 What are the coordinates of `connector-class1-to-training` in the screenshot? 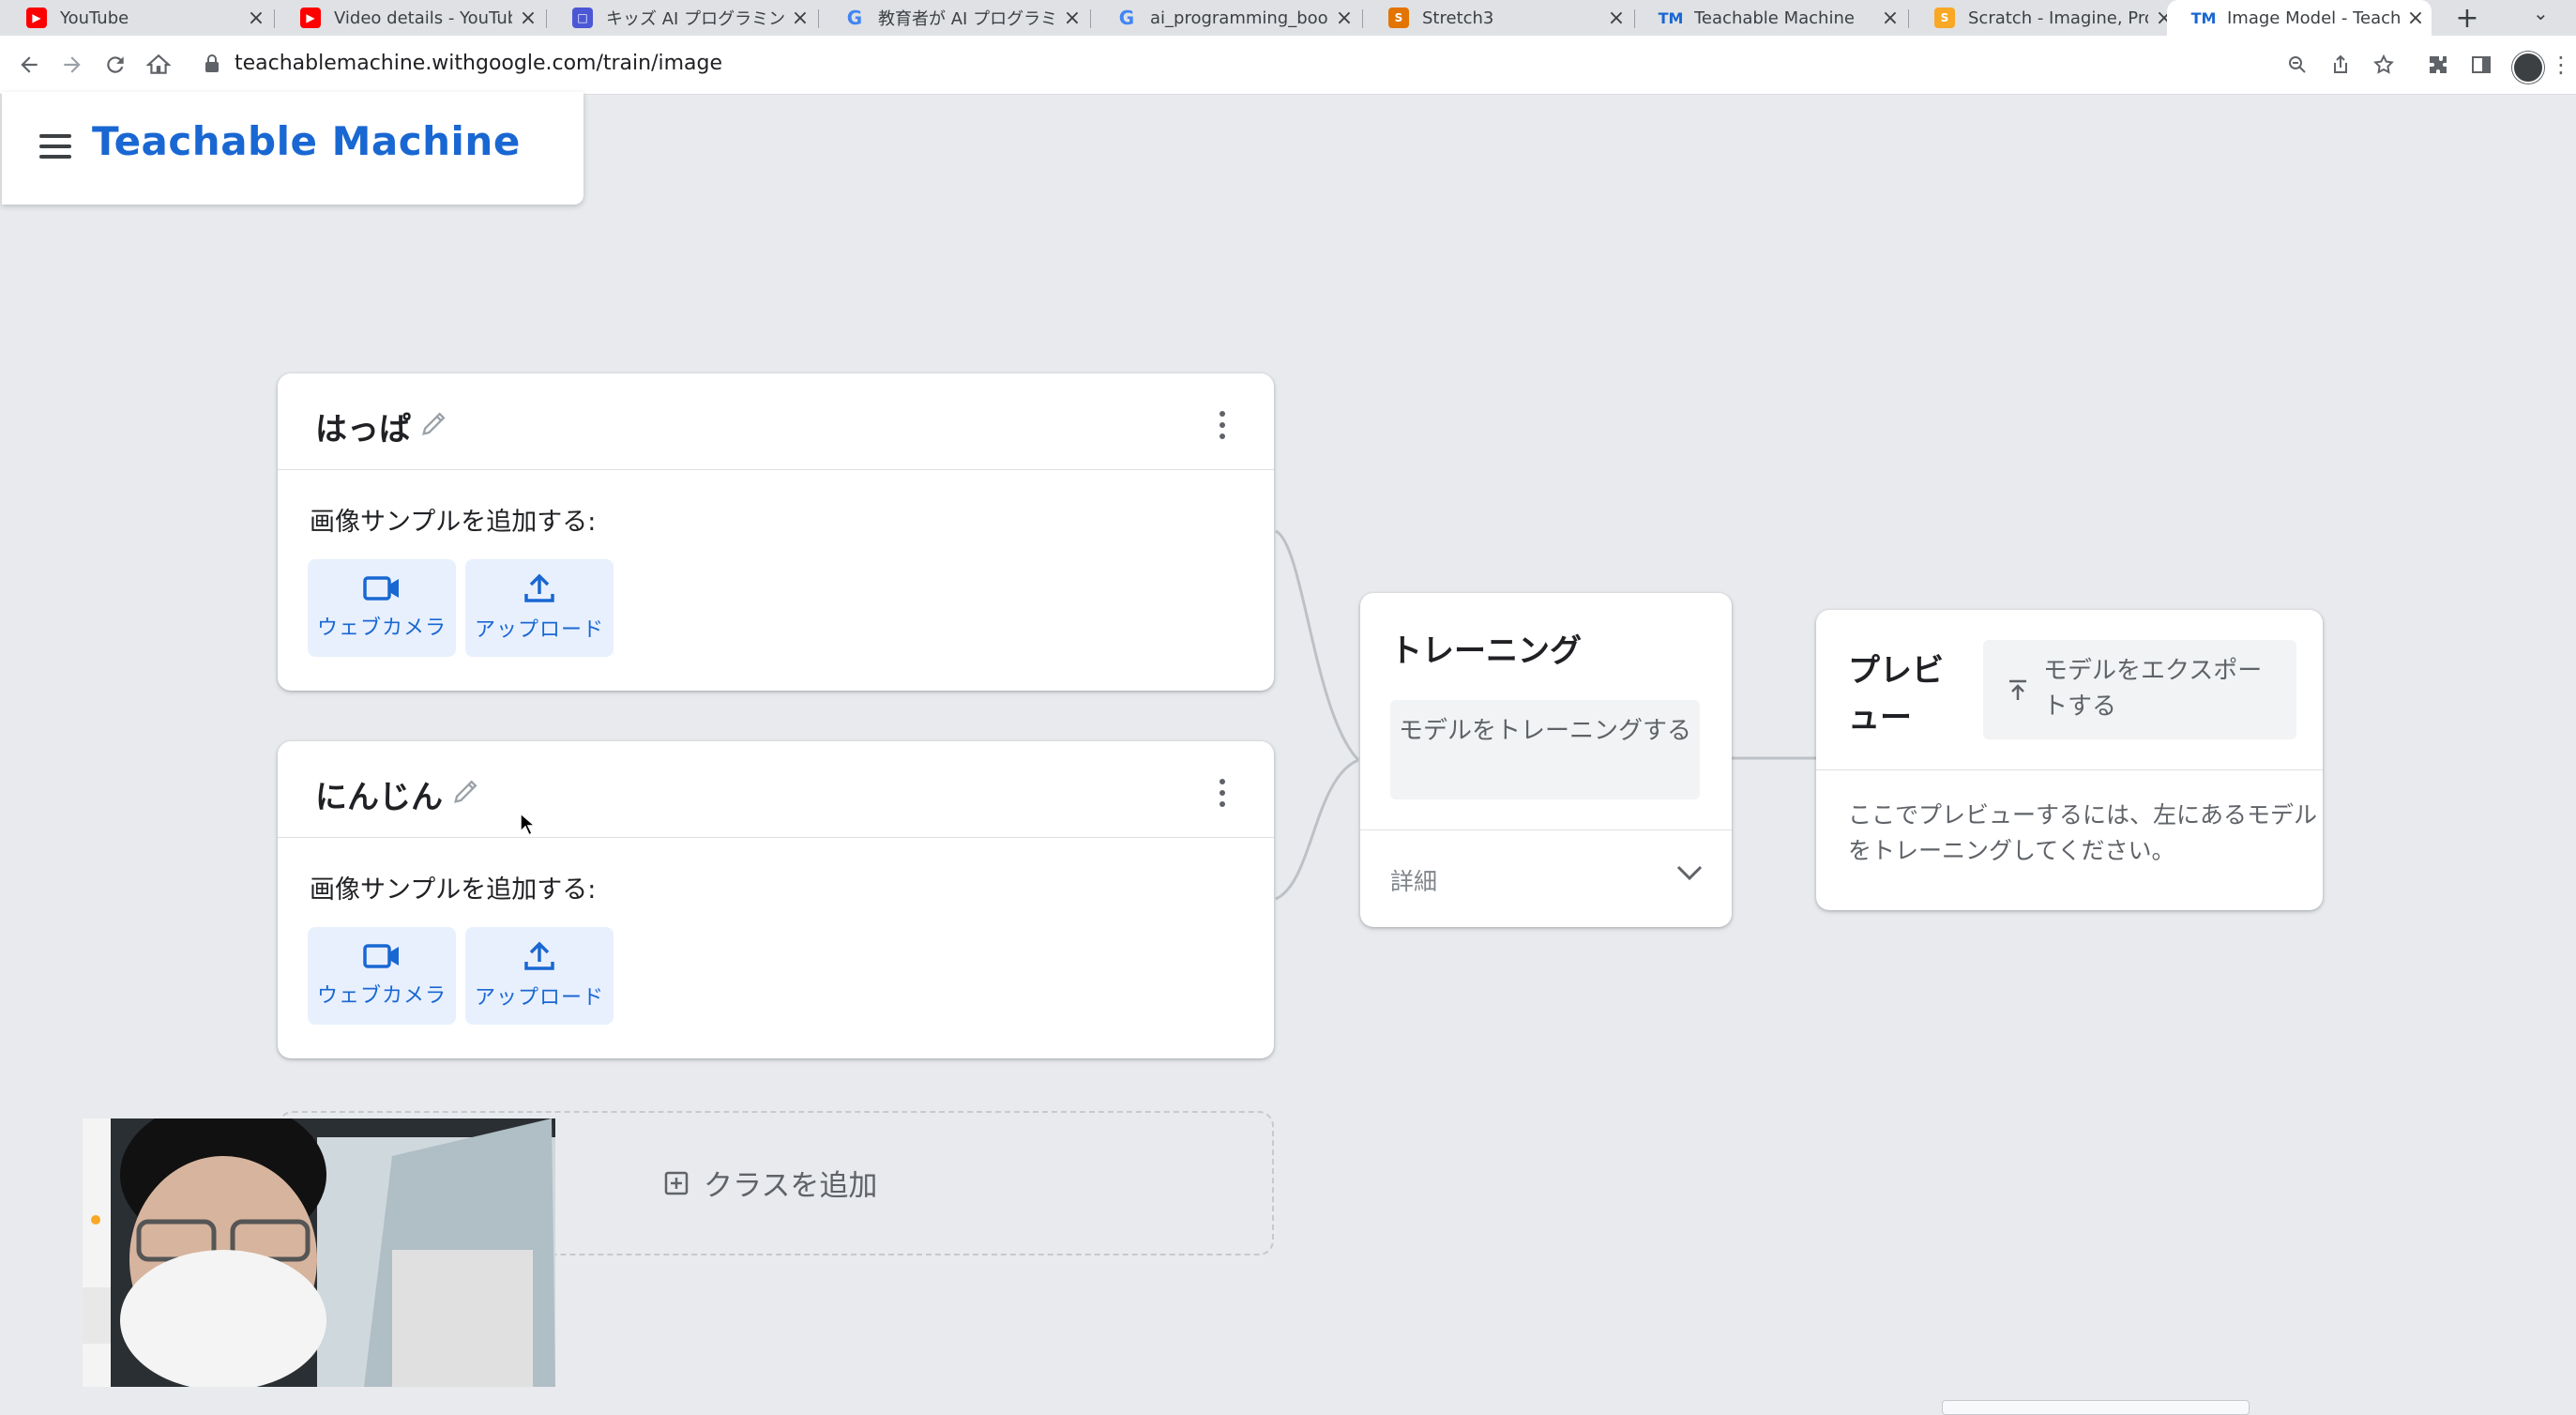 It's located at (1317, 645).